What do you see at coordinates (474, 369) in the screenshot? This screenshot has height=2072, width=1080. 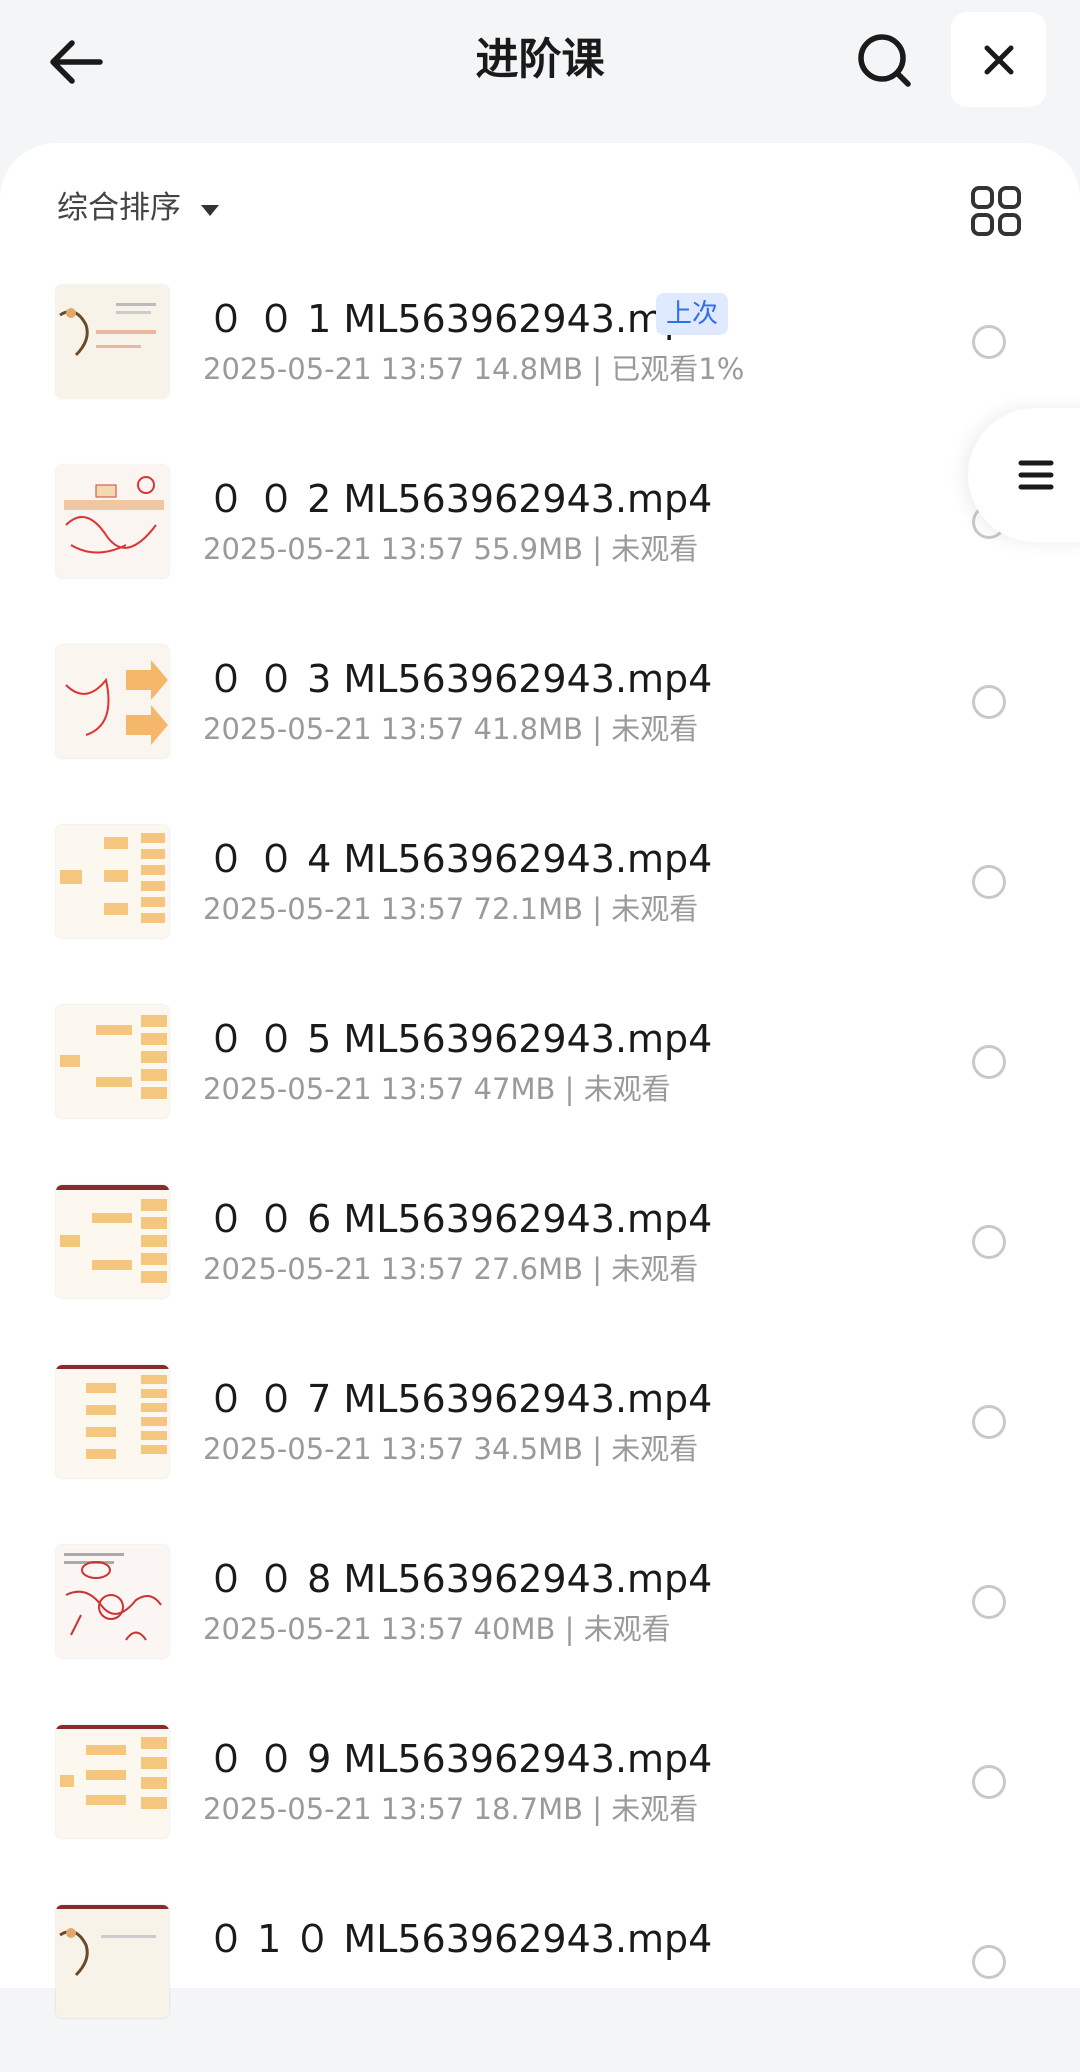 I see `file-meta: 2025-05-21 13:57 14.8MB | 已观看1%` at bounding box center [474, 369].